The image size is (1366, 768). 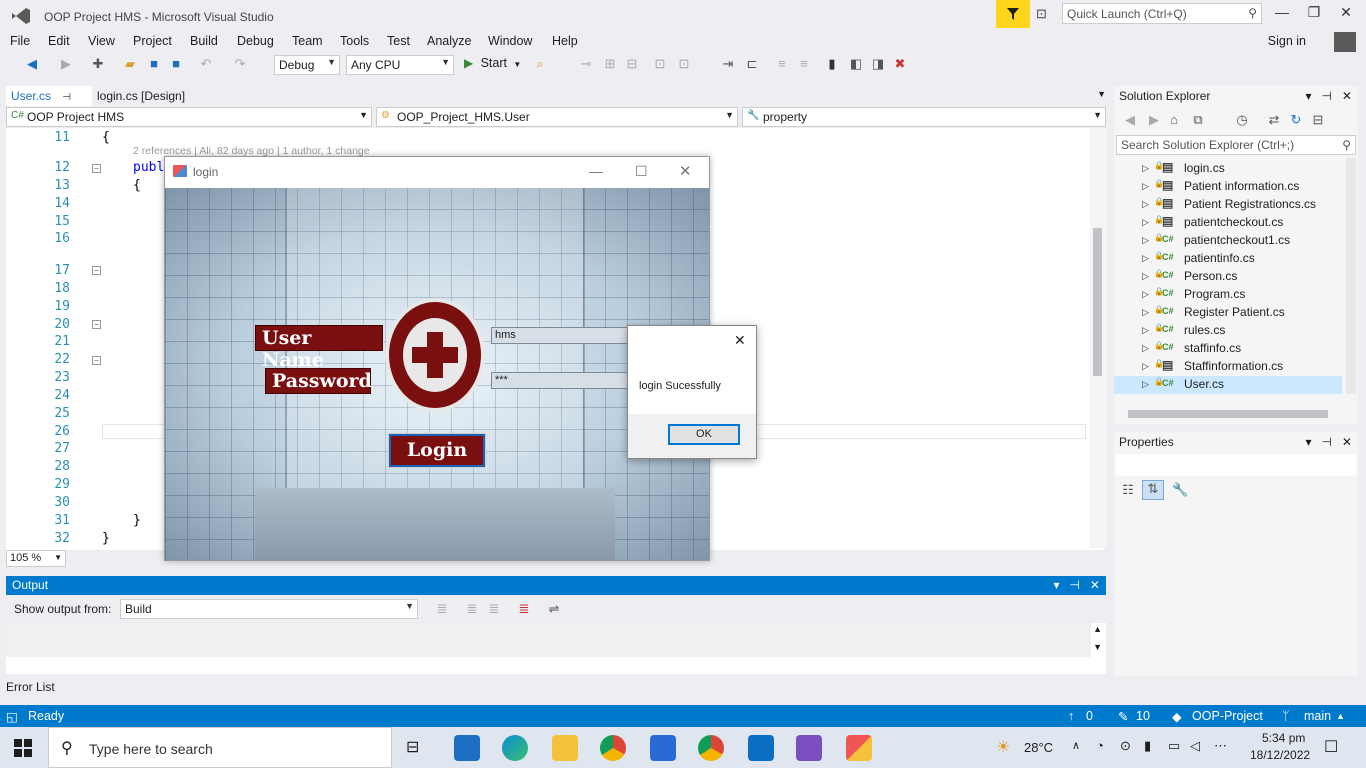 What do you see at coordinates (561, 380) in the screenshot?
I see `password-input: ***` at bounding box center [561, 380].